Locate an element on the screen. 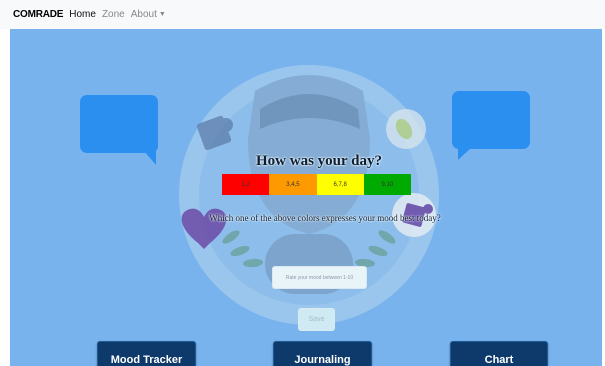 This screenshot has height=366, width=605. mood-title: How was your day? is located at coordinates (319, 161).